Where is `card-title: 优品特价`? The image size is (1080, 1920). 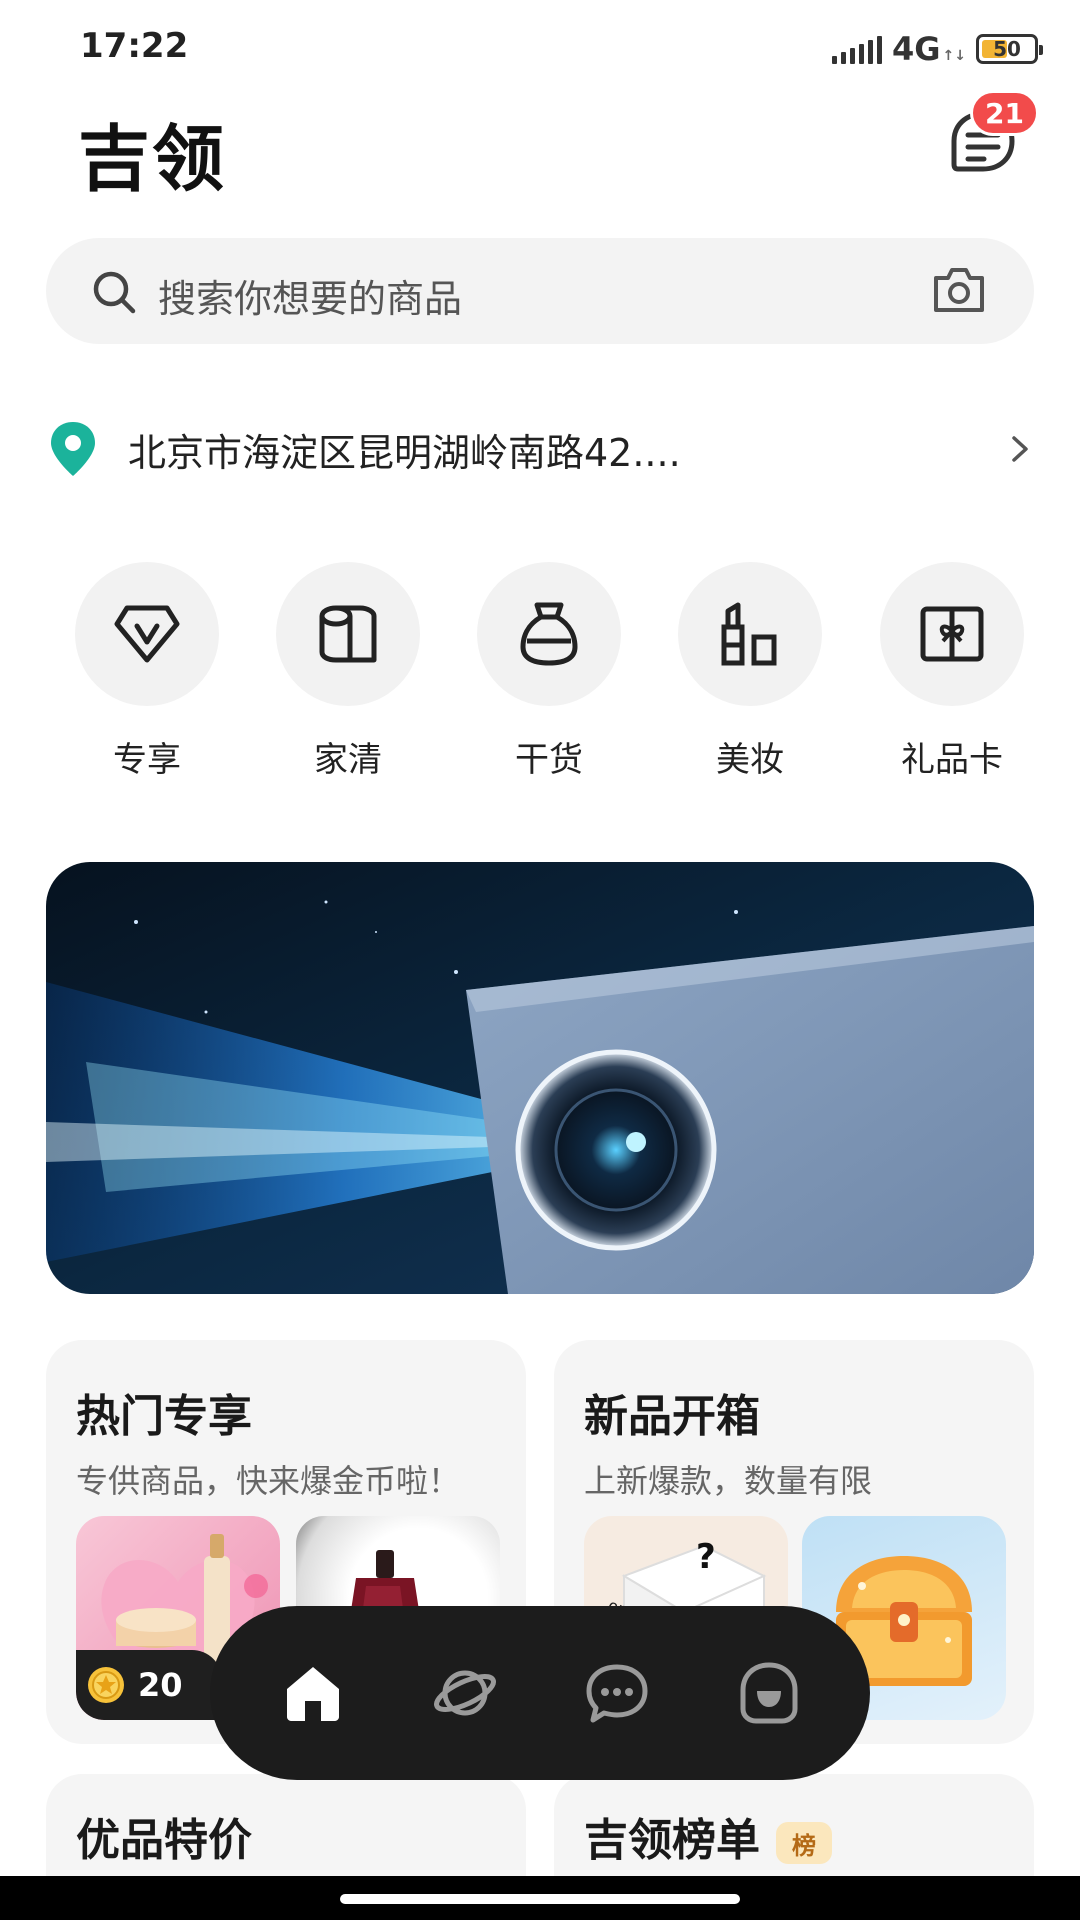 card-title: 优品特价 is located at coordinates (164, 1840).